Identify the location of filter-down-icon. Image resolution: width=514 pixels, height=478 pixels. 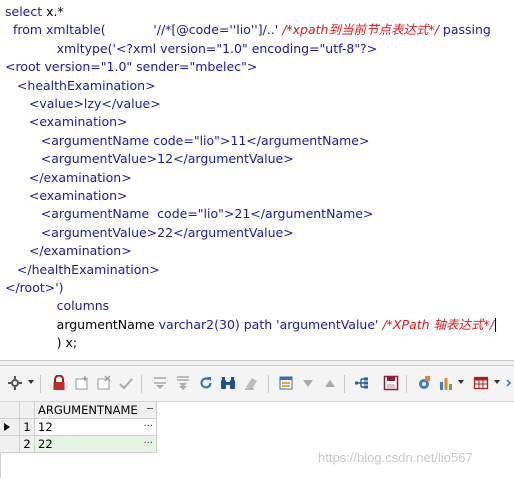
(160, 383).